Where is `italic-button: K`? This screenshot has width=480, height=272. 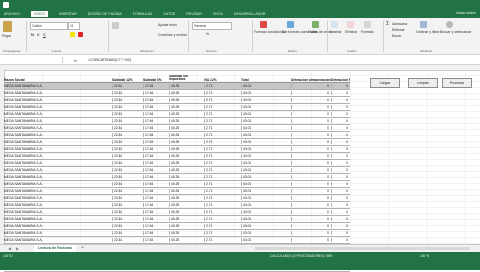
italic-button: K is located at coordinates (38, 34).